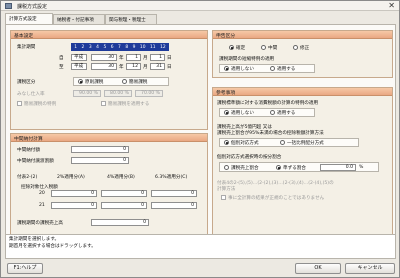 This screenshot has height=278, width=400. I want to click on tax-type-simplified-label: 簡易課税, so click(138, 82).